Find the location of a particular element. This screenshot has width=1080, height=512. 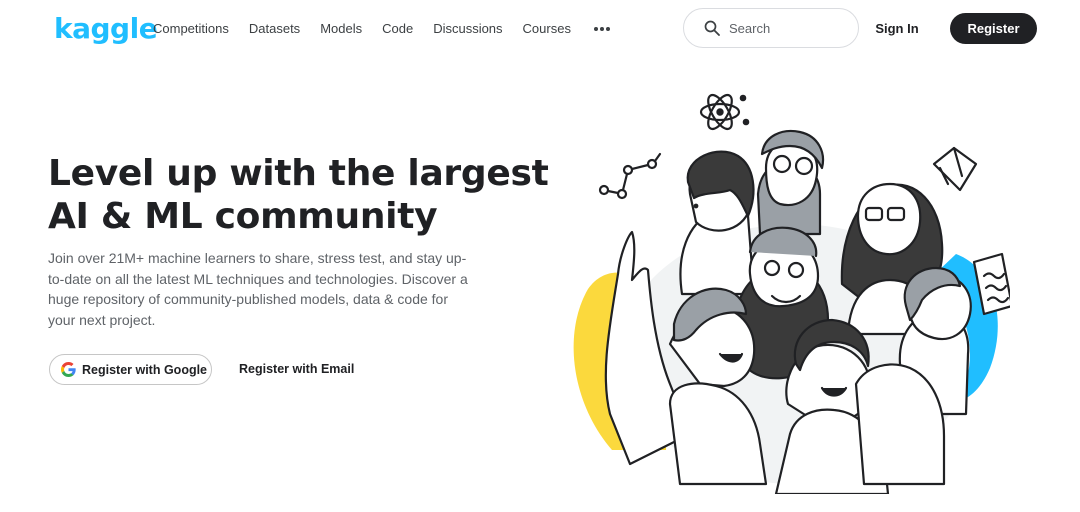

book-icon is located at coordinates (955, 169).